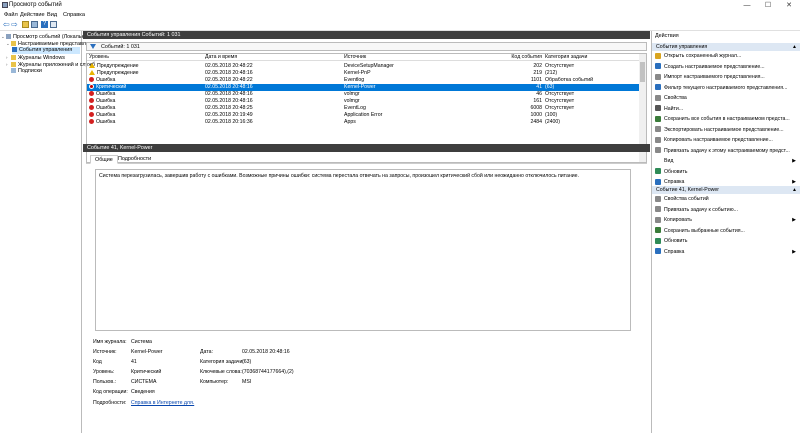 This screenshot has width=800, height=433. I want to click on action-item: Копировать ▶, so click(726, 220).